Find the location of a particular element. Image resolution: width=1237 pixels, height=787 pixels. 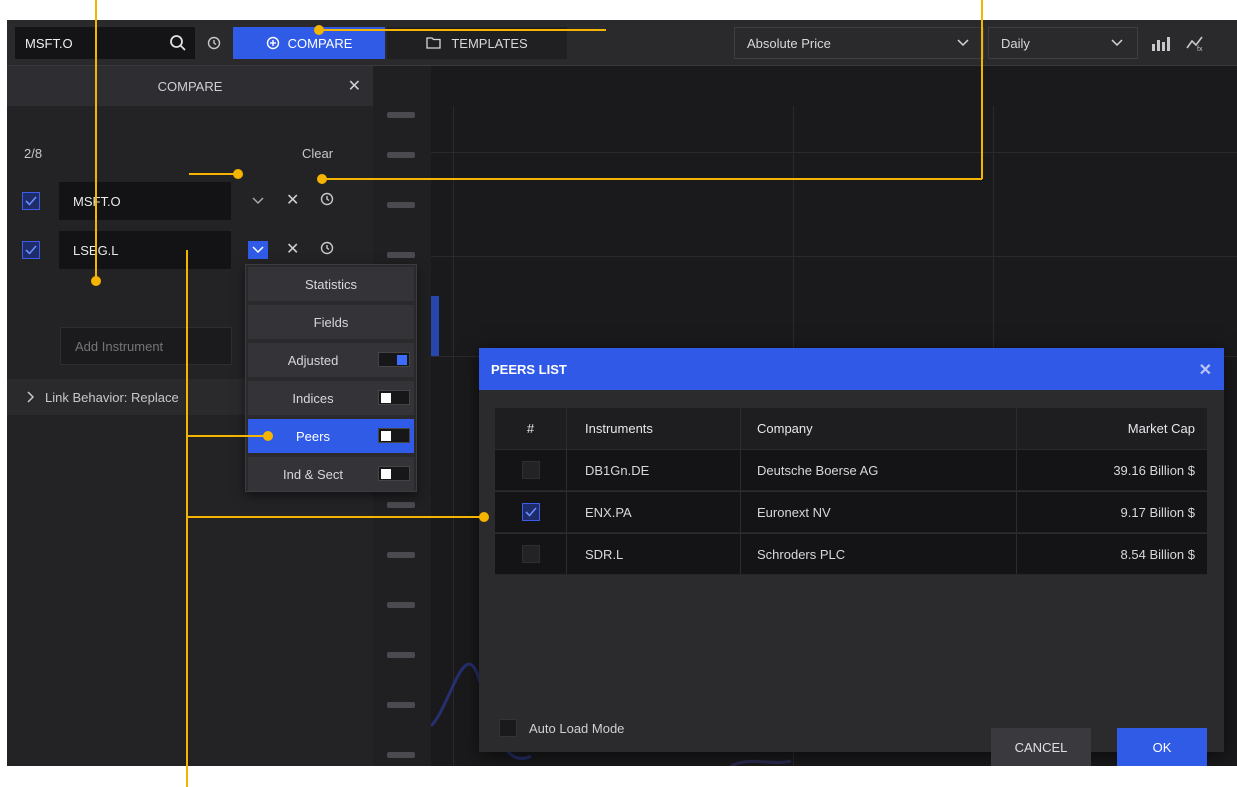

plus-circle-icon is located at coordinates (272, 43).